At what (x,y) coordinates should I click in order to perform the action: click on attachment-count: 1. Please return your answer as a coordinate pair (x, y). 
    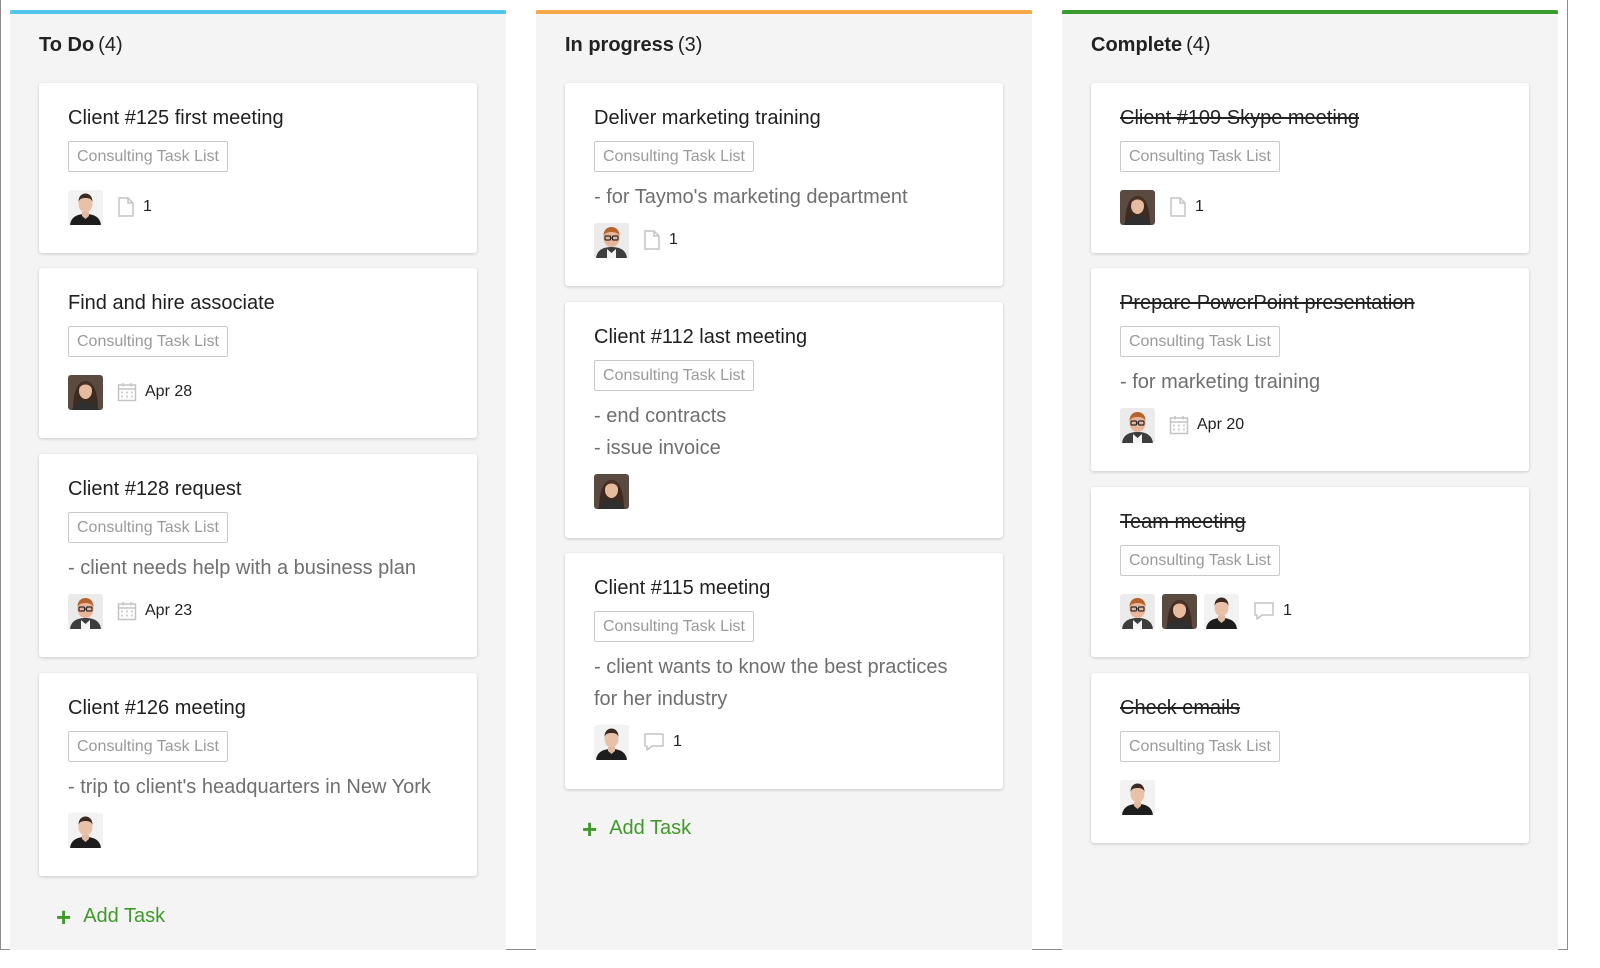
    Looking at the image, I should click on (1199, 206).